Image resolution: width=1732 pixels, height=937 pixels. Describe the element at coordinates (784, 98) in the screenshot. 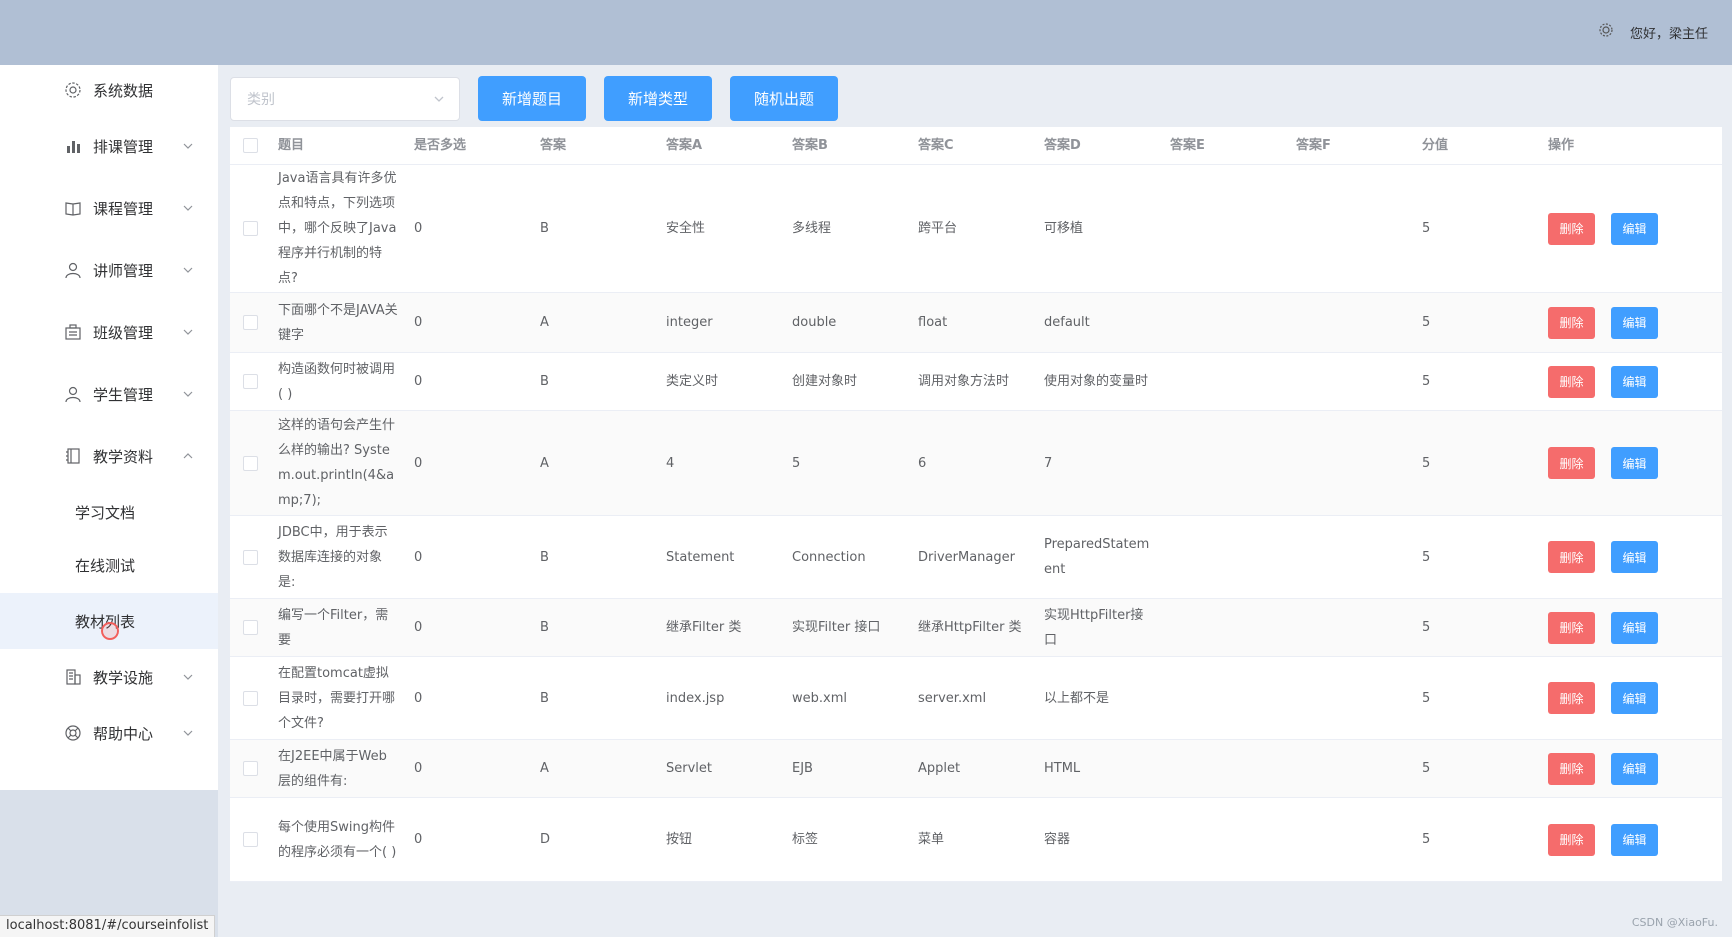

I see `random-question-button: 随机出题` at that location.